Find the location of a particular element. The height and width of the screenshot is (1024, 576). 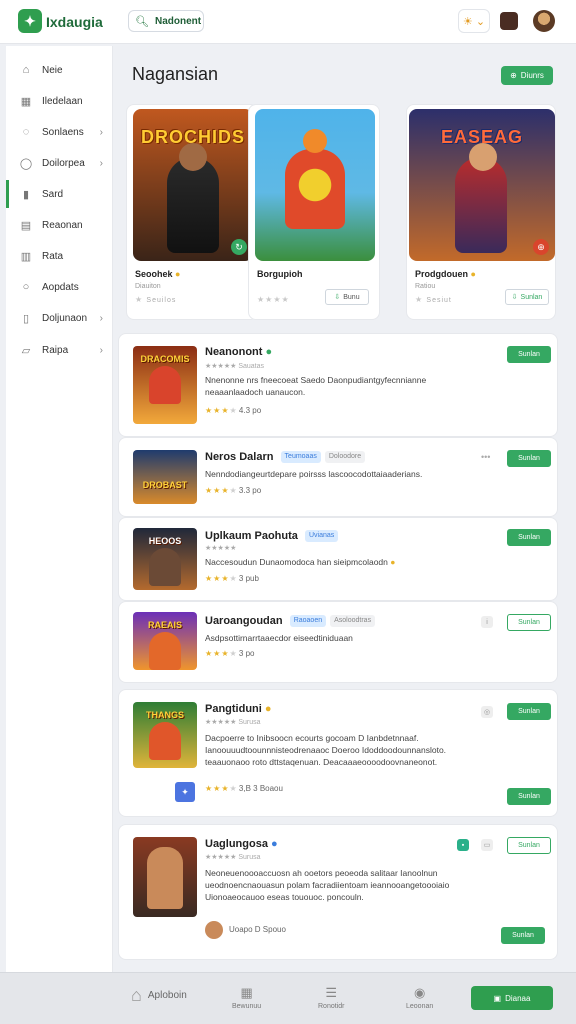

primary-action-label: Diunrs is located at coordinates (532, 75).